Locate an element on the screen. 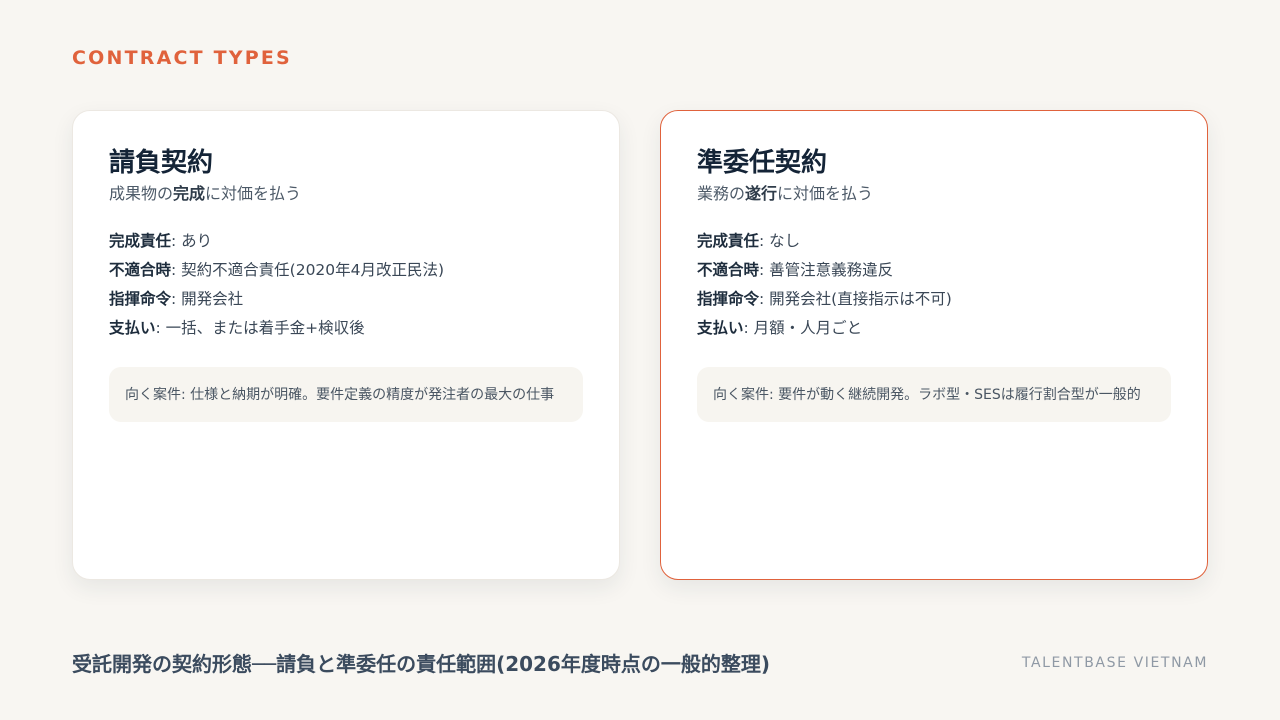 This screenshot has width=1280, height=720. term-row-command: 指揮命令: 開発会社(直接指示は不可) is located at coordinates (934, 299).